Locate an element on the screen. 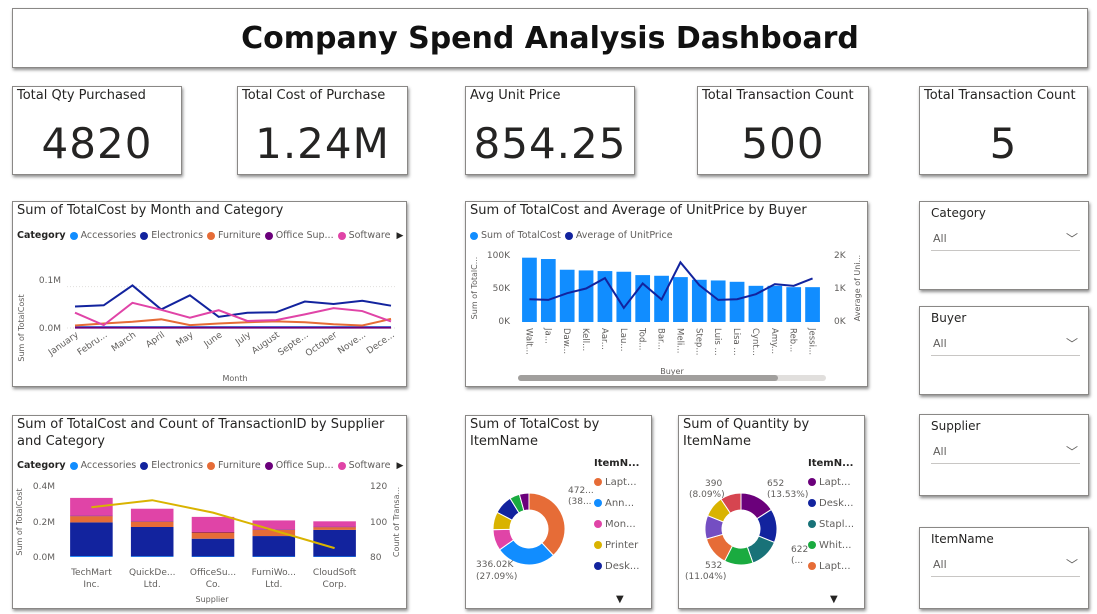 The width and height of the screenshot is (1097, 614). y-tick-label: 0.1M is located at coordinates (50, 281).